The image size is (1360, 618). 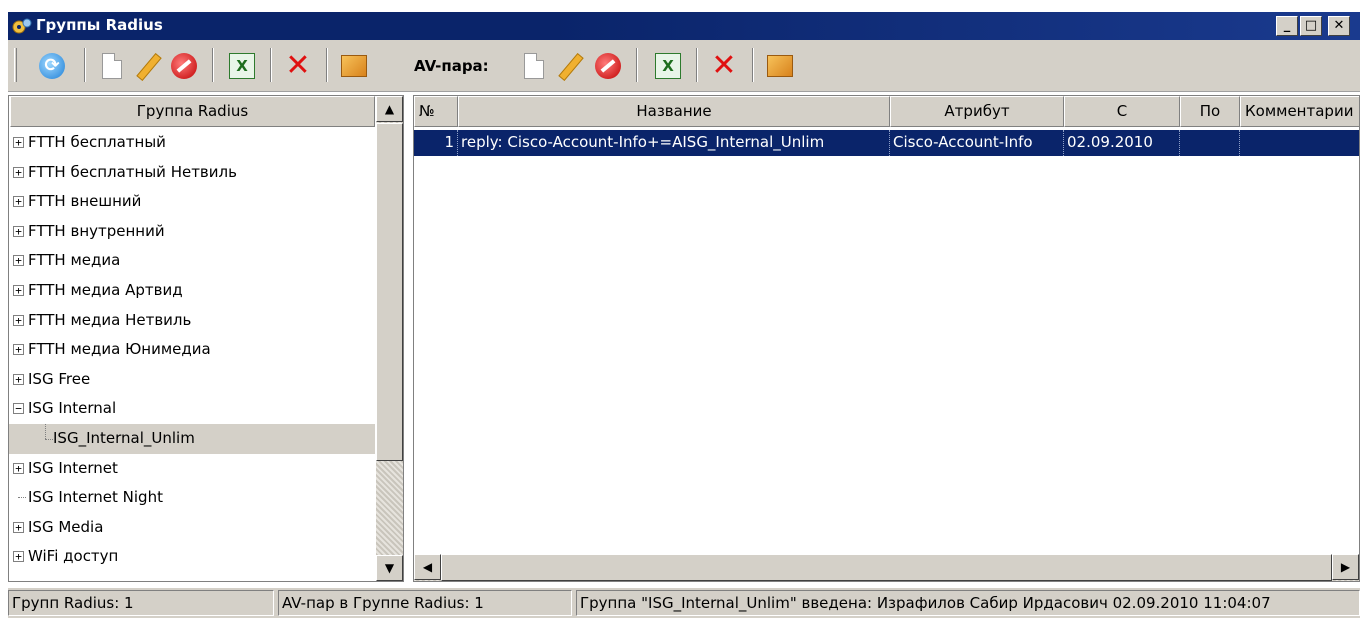 What do you see at coordinates (977, 143) in the screenshot?
I see `cell-attribute: Cisco-Account-Info` at bounding box center [977, 143].